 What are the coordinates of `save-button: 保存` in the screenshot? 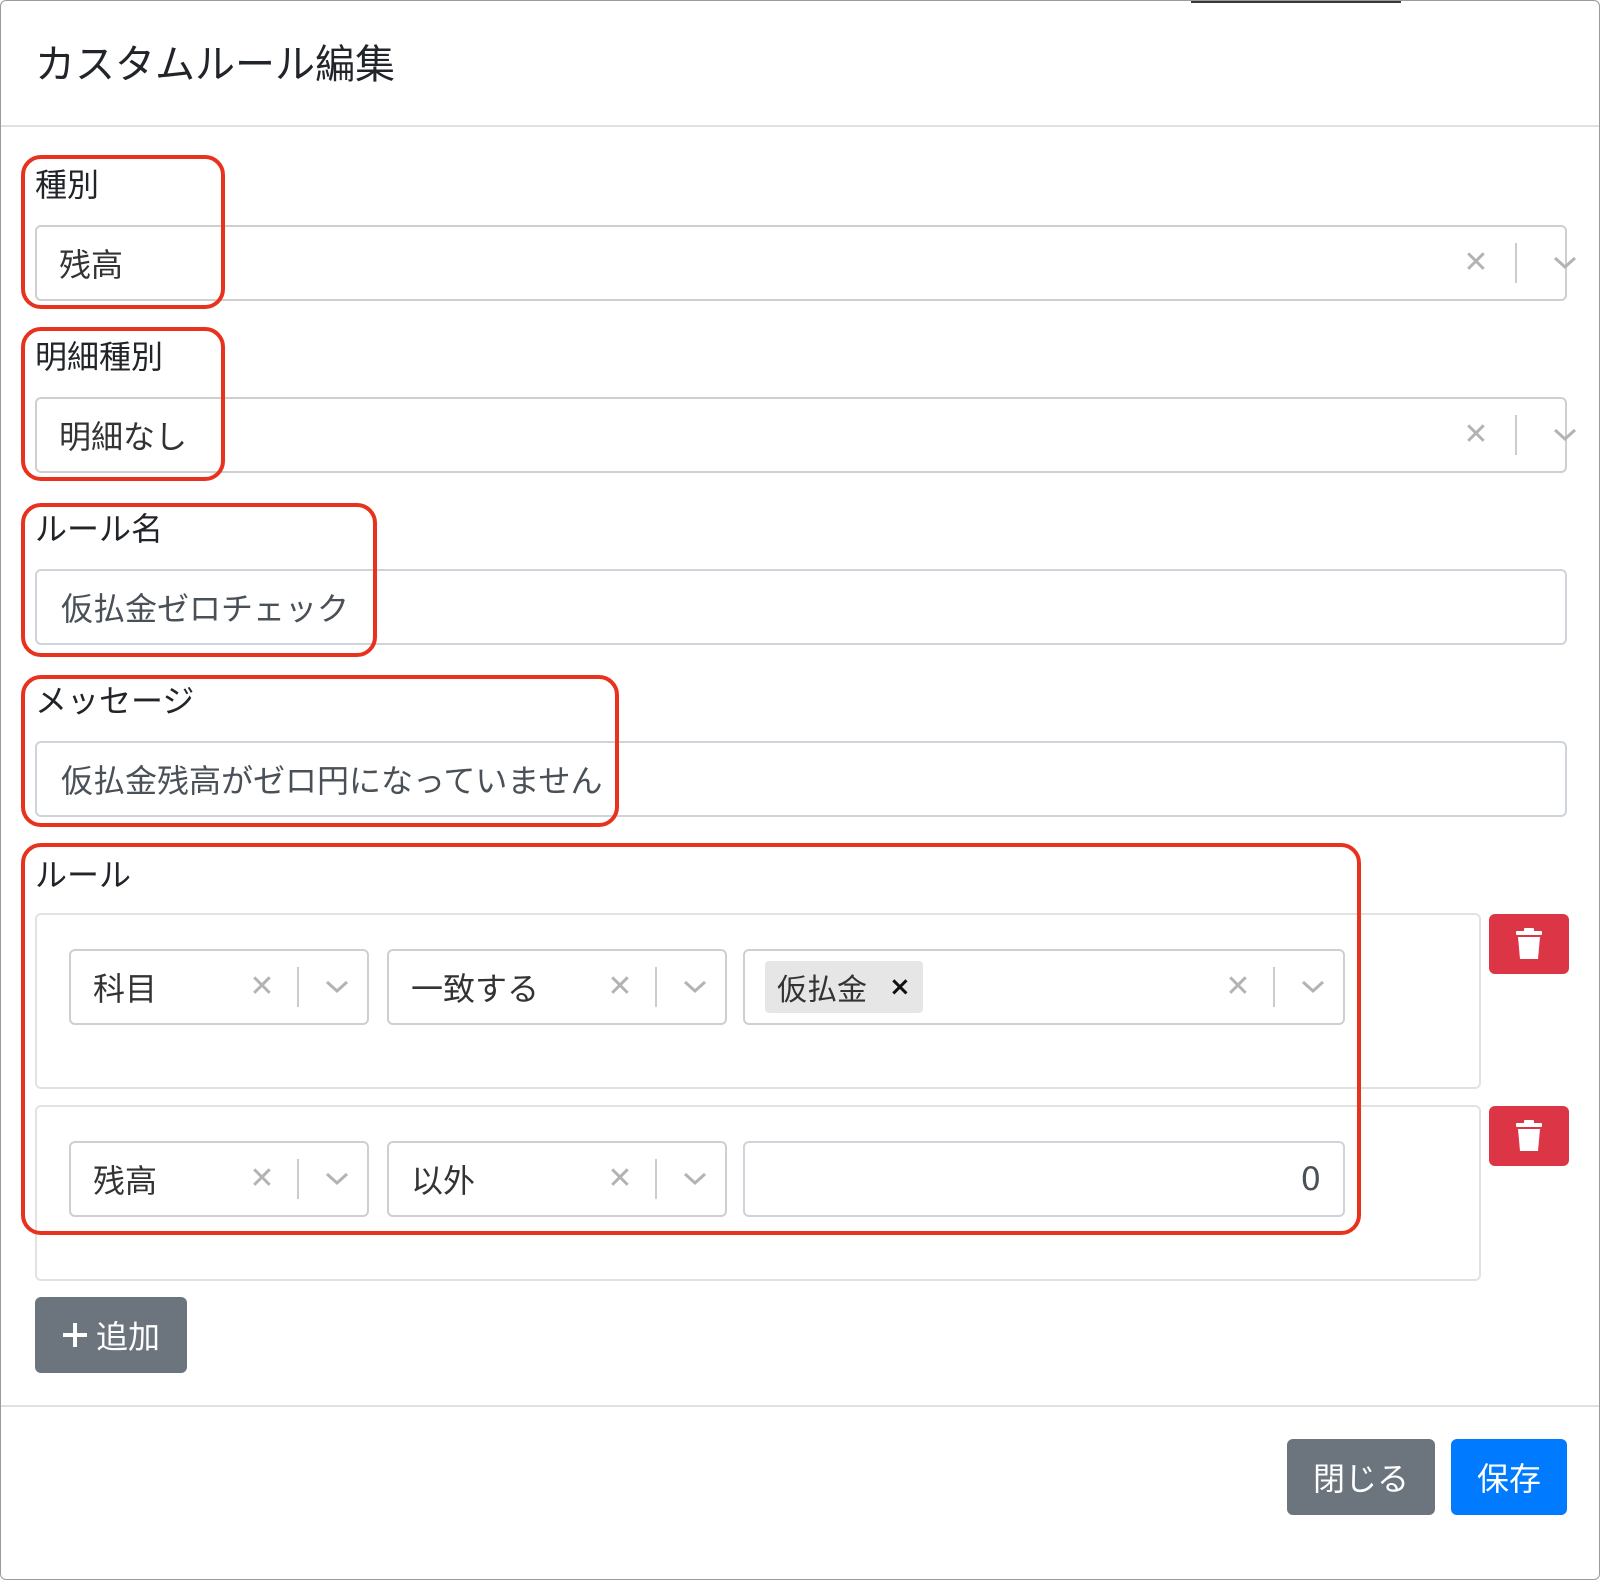 It's located at (1509, 1477).